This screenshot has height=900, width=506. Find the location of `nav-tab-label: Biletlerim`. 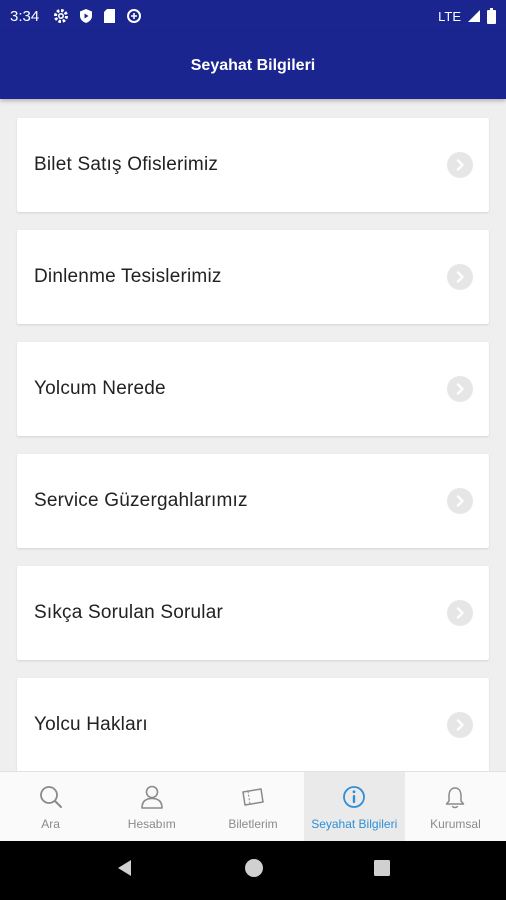

nav-tab-label: Biletlerim is located at coordinates (253, 824).